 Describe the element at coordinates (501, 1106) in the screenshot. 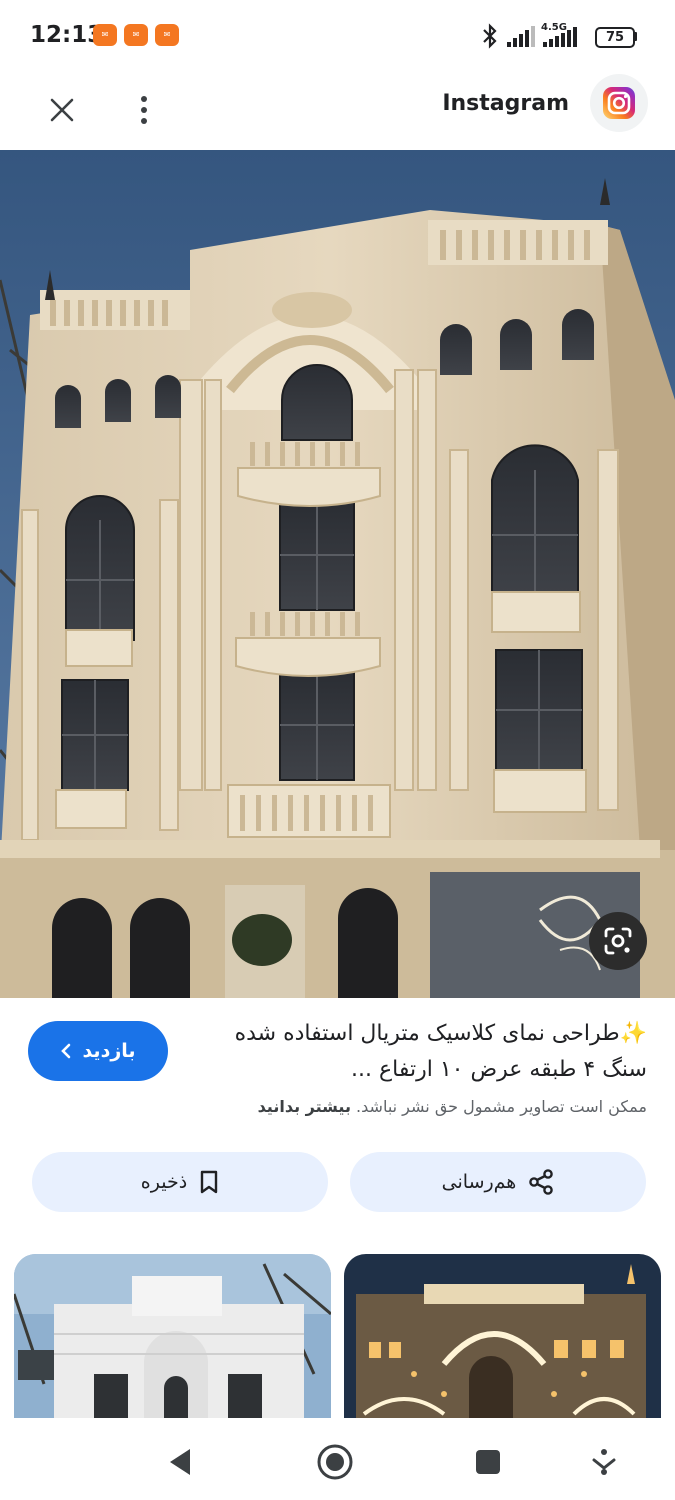

I see `copyright-text: ممکن است تصاویر مشمول حق نشر نباشد.` at that location.